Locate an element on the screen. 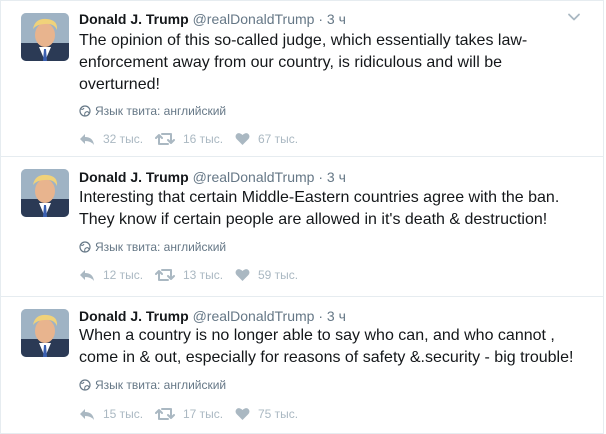 The width and height of the screenshot is (606, 434). reply-count: 12 тыс. is located at coordinates (123, 275).